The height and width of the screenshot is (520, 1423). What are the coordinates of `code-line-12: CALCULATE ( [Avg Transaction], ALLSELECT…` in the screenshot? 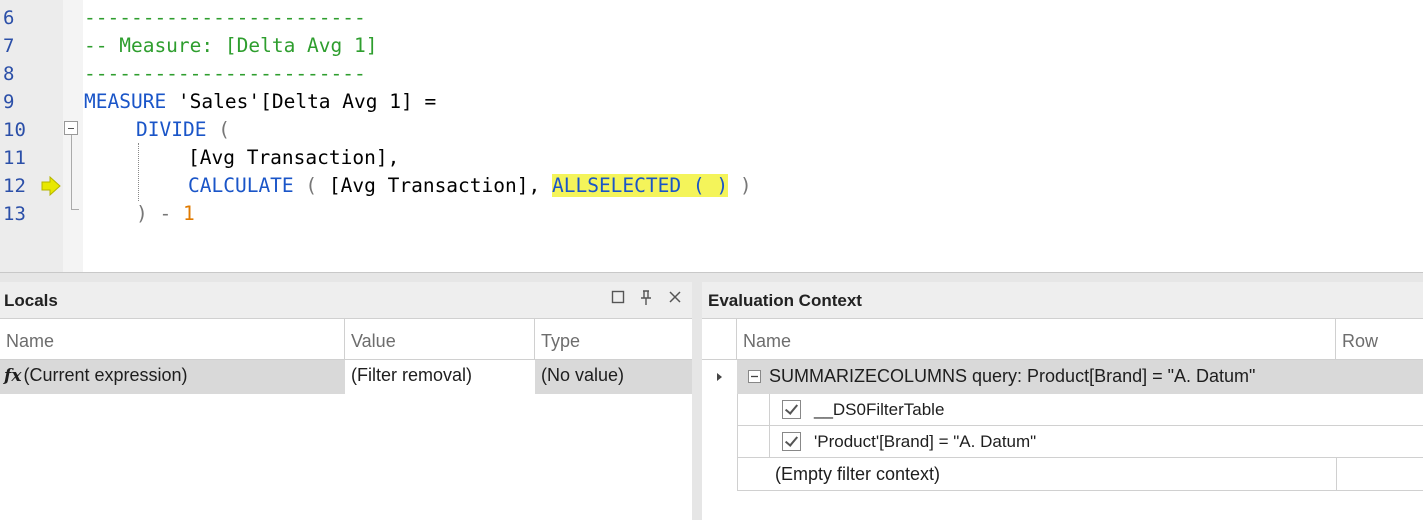 It's located at (470, 186).